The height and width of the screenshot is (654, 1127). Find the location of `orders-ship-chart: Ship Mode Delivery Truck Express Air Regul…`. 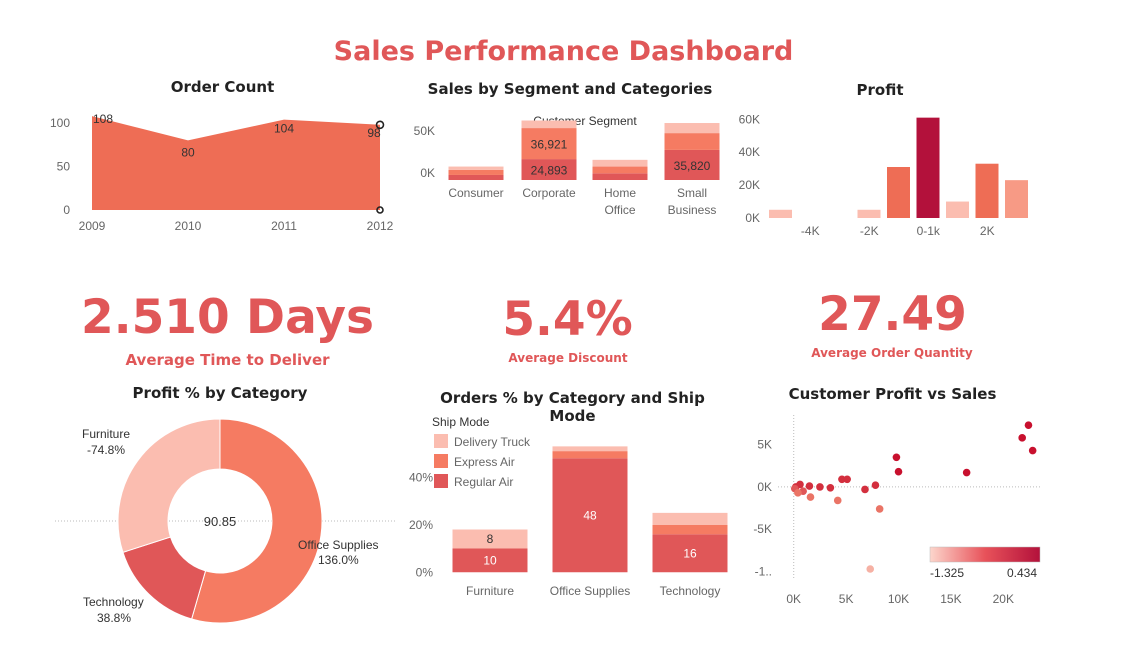

orders-ship-chart: Ship Mode Delivery Truck Express Air Regul… is located at coordinates (570, 507).